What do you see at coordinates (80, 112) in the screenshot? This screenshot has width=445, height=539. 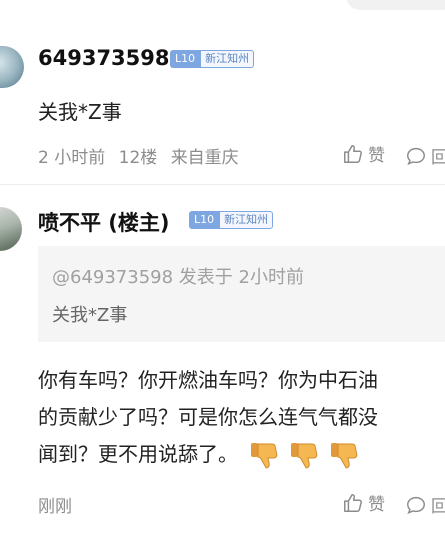 I see `comment-text: 关我*Z事` at bounding box center [80, 112].